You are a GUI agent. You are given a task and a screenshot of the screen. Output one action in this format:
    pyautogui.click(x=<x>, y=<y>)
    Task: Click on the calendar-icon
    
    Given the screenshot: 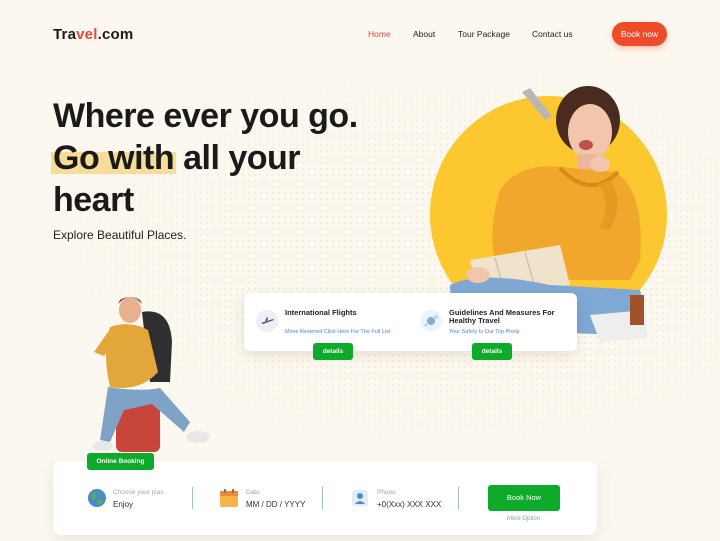 What is the action you would take?
    pyautogui.click(x=229, y=498)
    